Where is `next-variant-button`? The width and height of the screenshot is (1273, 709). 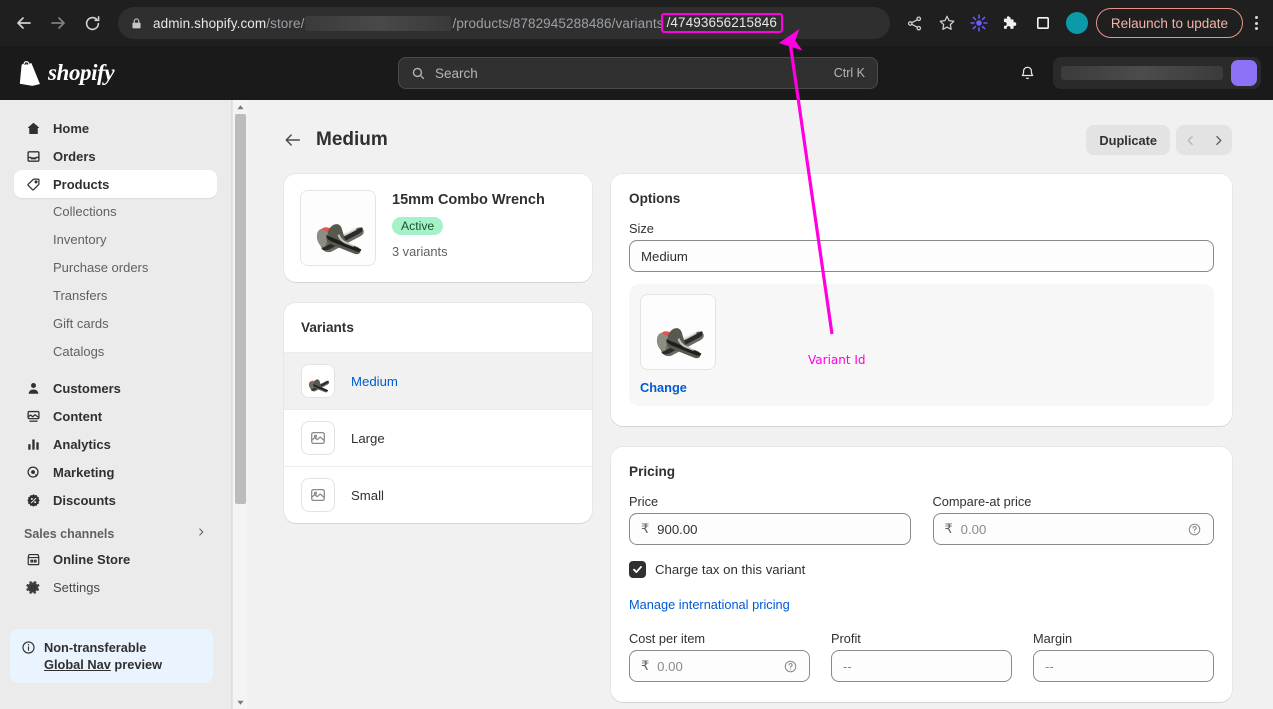 next-variant-button is located at coordinates (1218, 140).